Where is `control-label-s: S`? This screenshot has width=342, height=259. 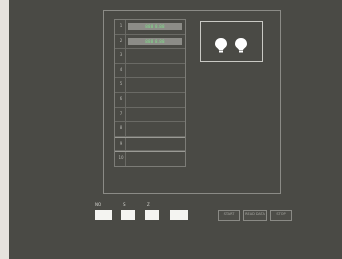 control-label-s: S is located at coordinates (124, 204).